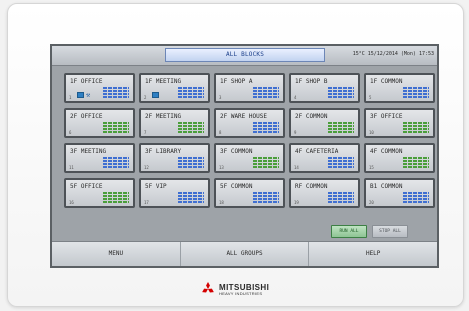 This screenshot has height=311, width=469. What do you see at coordinates (324, 193) in the screenshot?
I see `block-tile: RF COMMON 19` at bounding box center [324, 193].